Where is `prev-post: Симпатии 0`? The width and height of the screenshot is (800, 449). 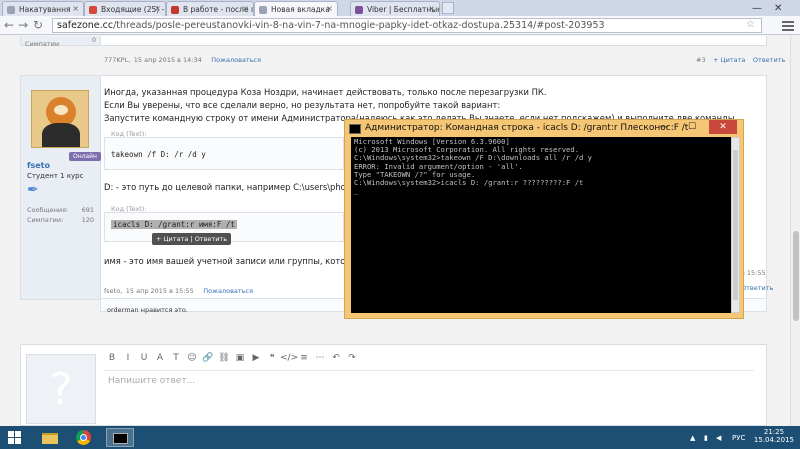 prev-post: Симпатии 0 is located at coordinates (393, 42).